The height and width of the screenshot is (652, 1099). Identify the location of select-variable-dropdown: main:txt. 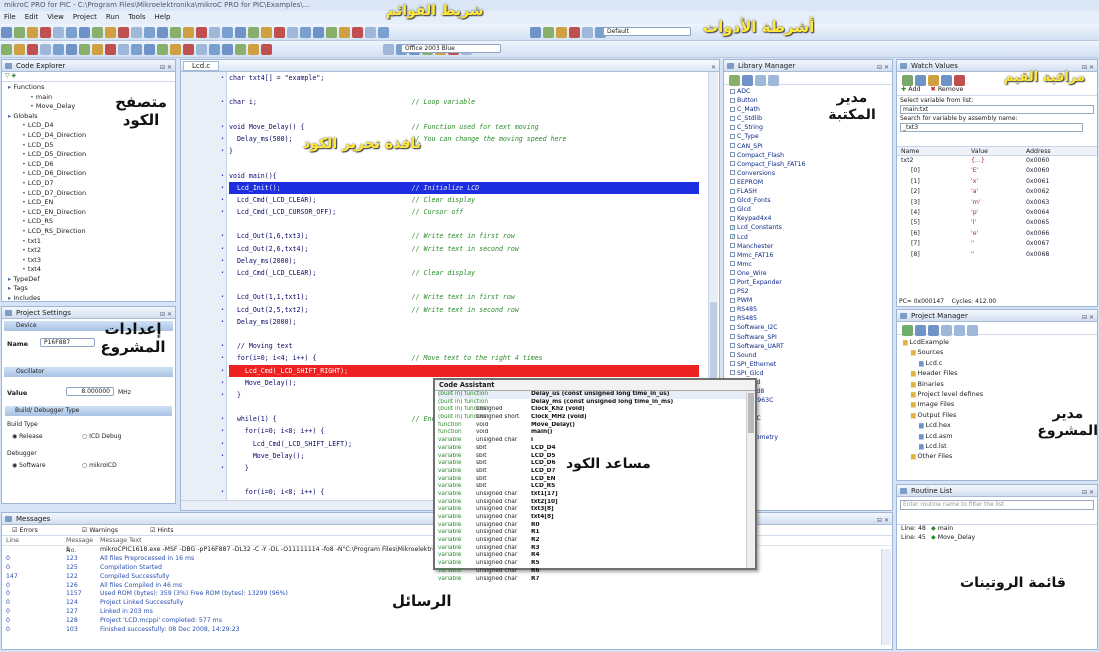
(997, 109).